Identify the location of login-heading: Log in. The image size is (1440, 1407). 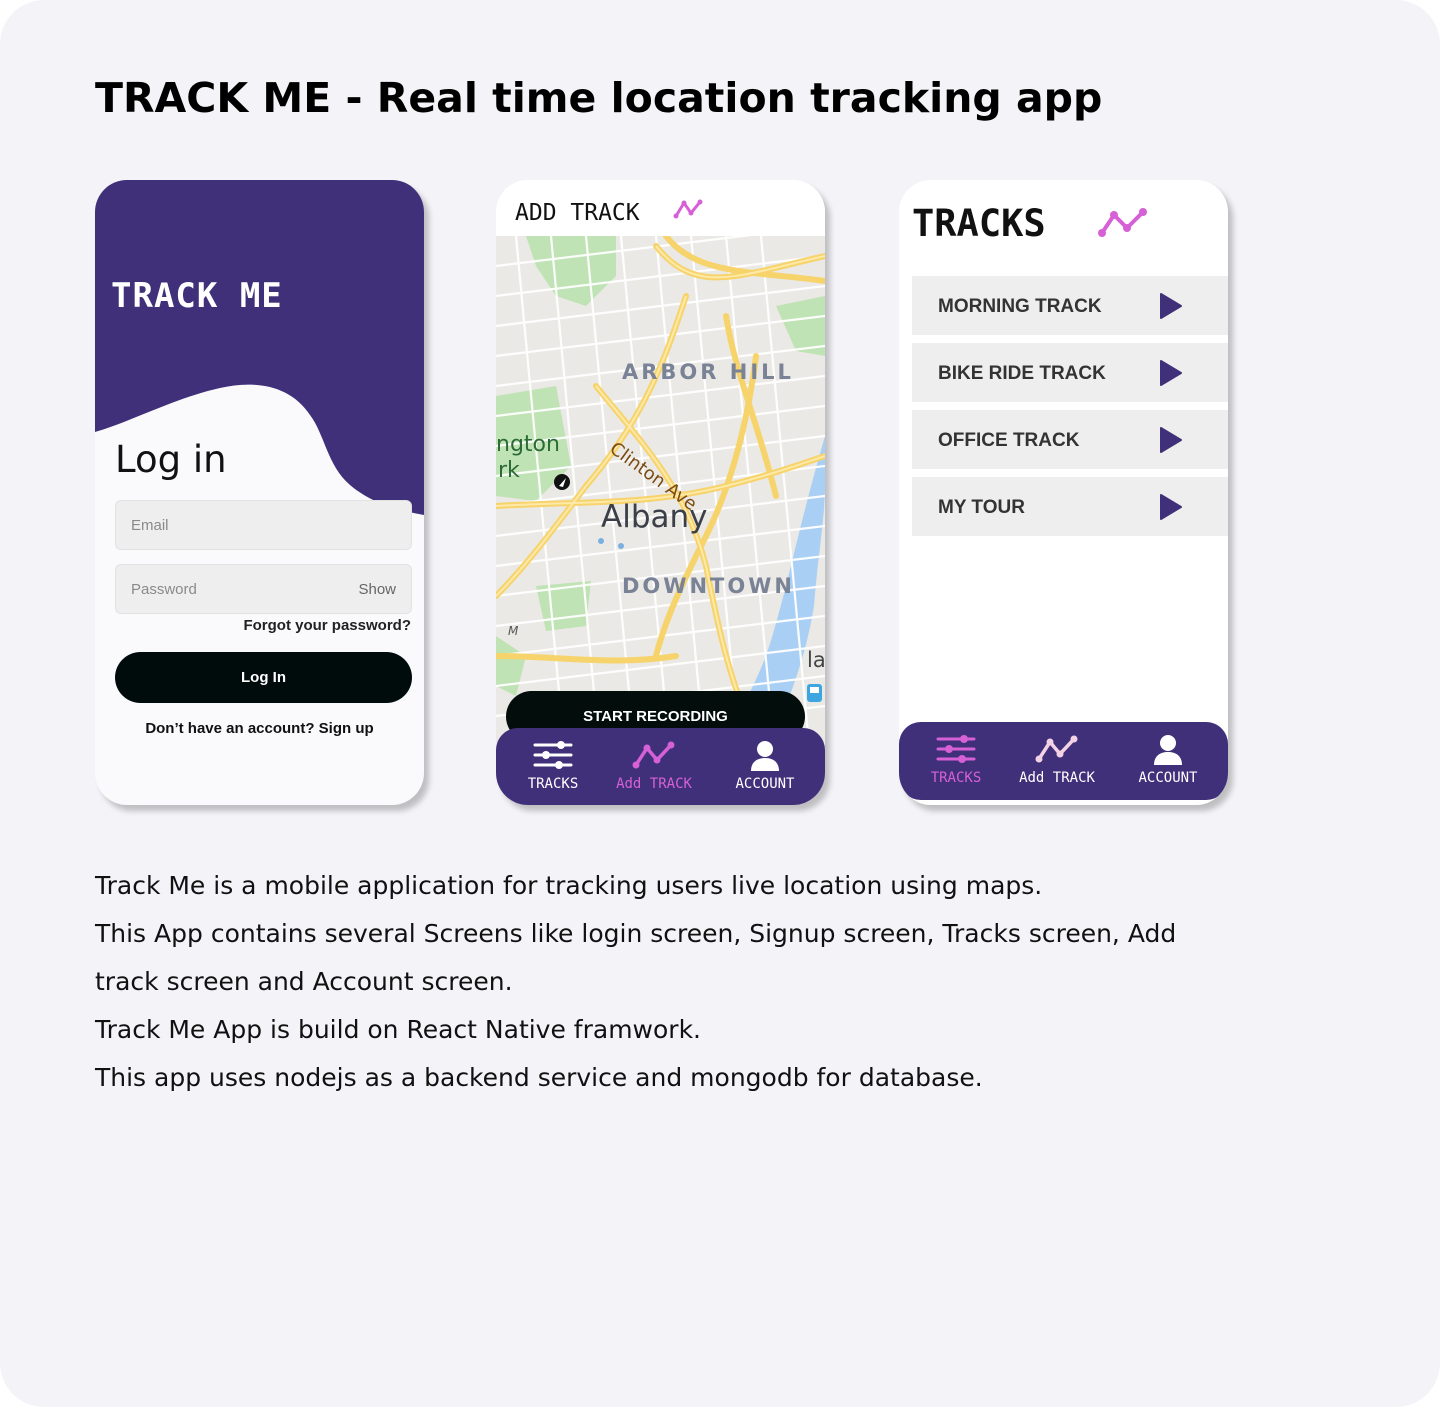
(171, 459).